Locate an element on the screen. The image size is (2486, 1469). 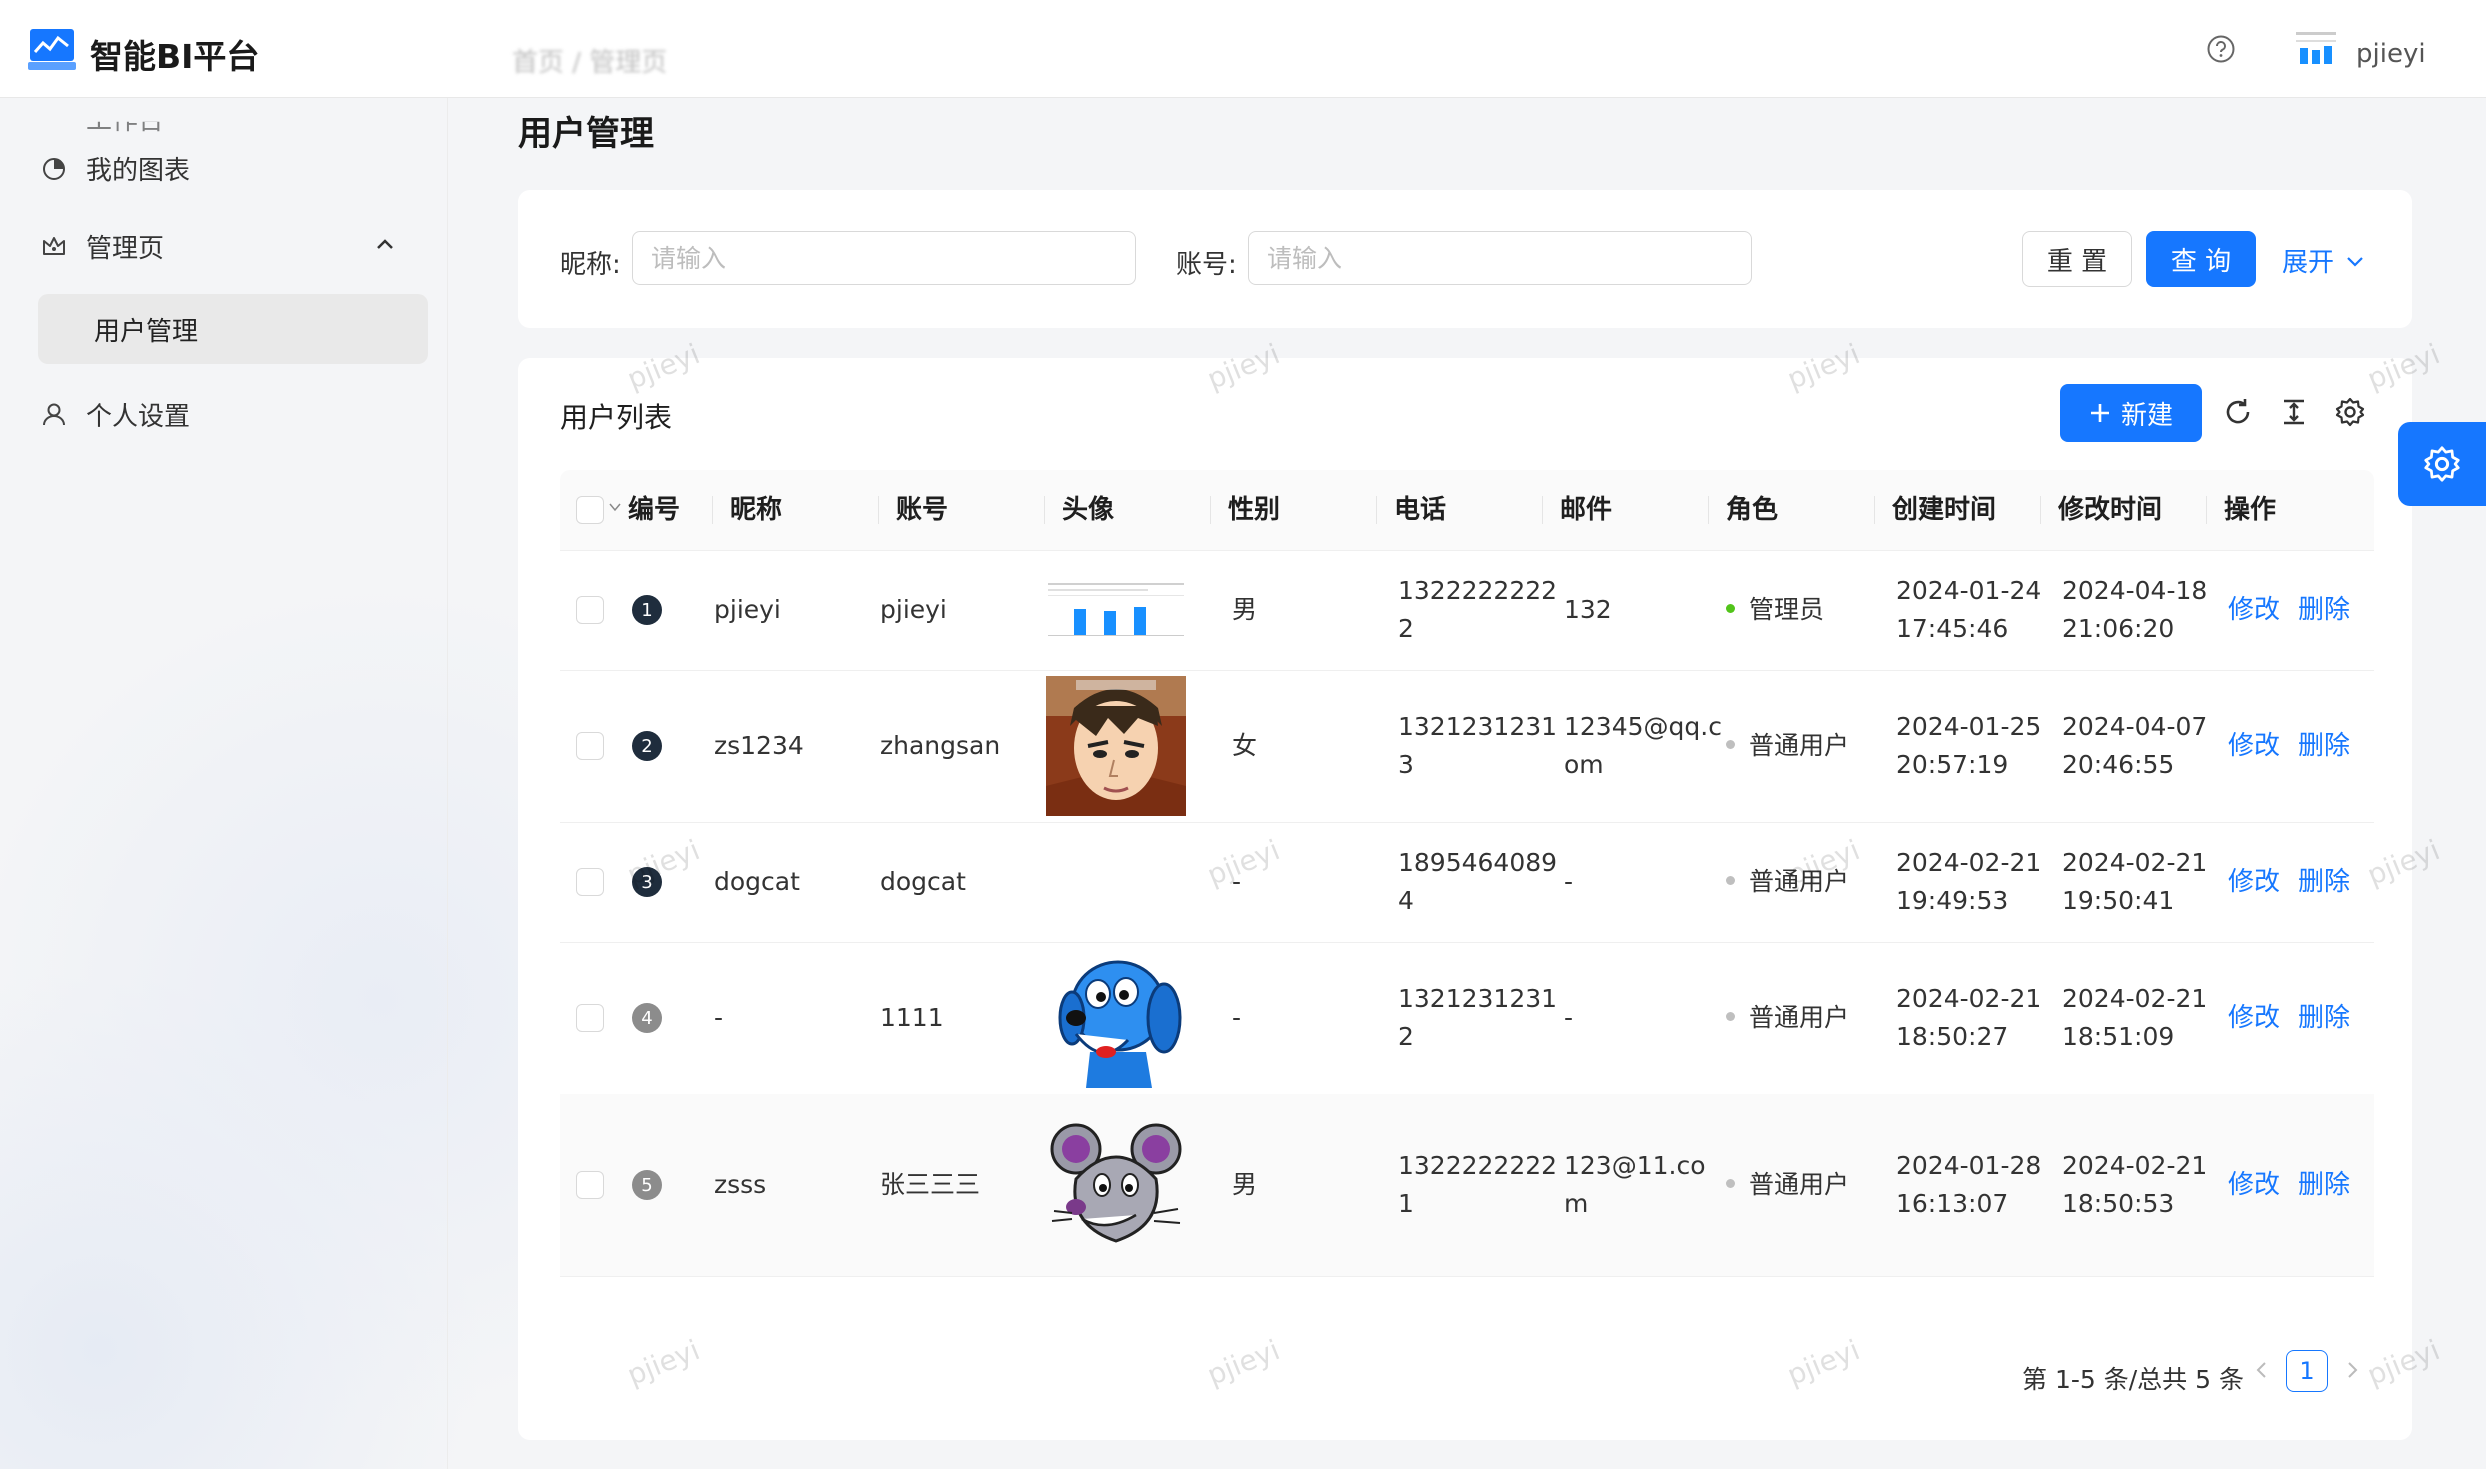
gender-cell: 男 is located at coordinates (1245, 609).